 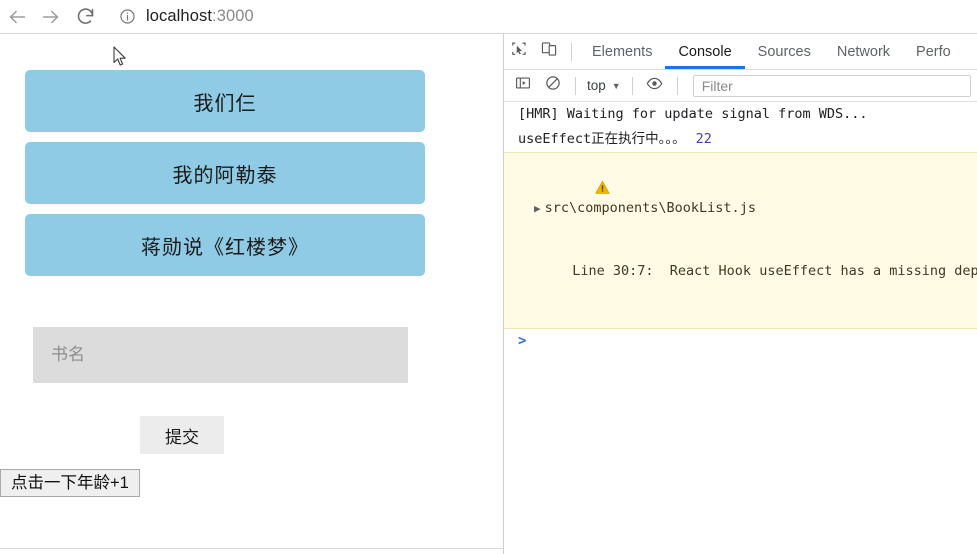 I want to click on back-button, so click(x=17, y=17).